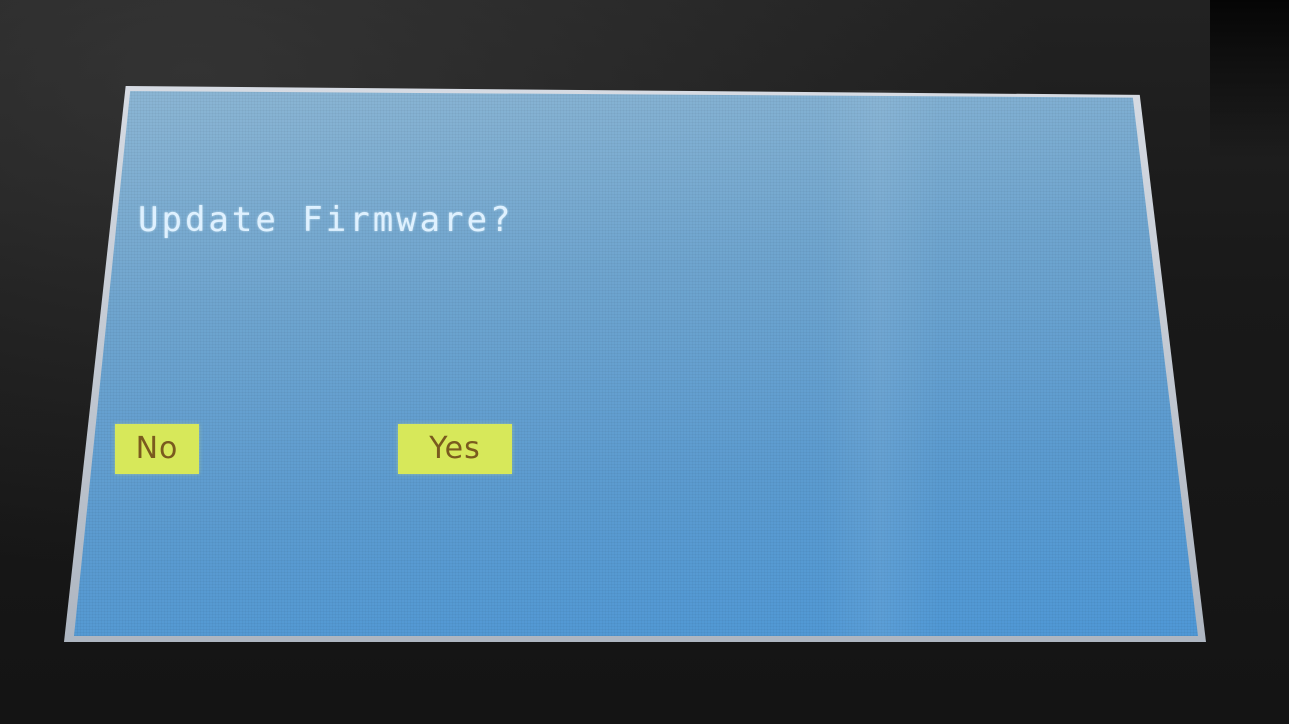 The height and width of the screenshot is (724, 1289). I want to click on dialog-title: Update Firmware?, so click(326, 220).